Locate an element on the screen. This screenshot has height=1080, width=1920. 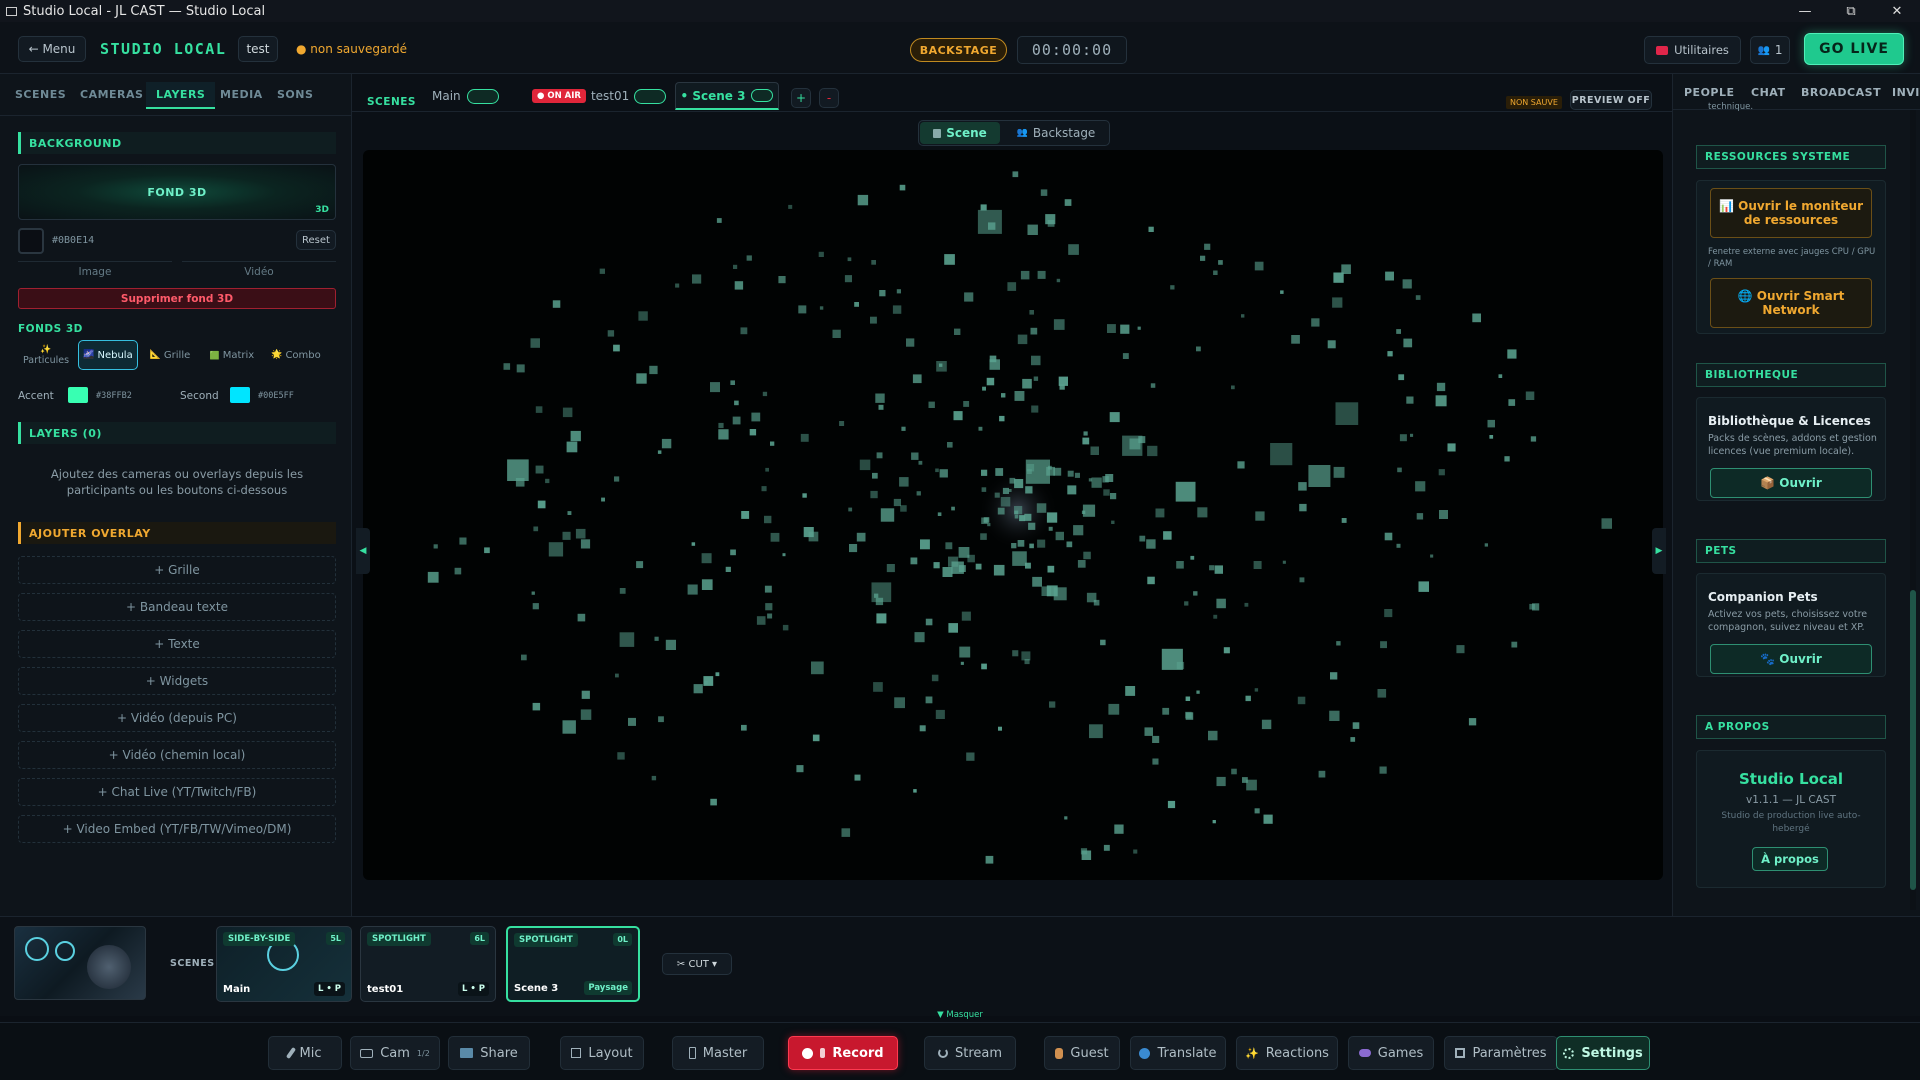
video-button: Vidéo is located at coordinates (259, 271).